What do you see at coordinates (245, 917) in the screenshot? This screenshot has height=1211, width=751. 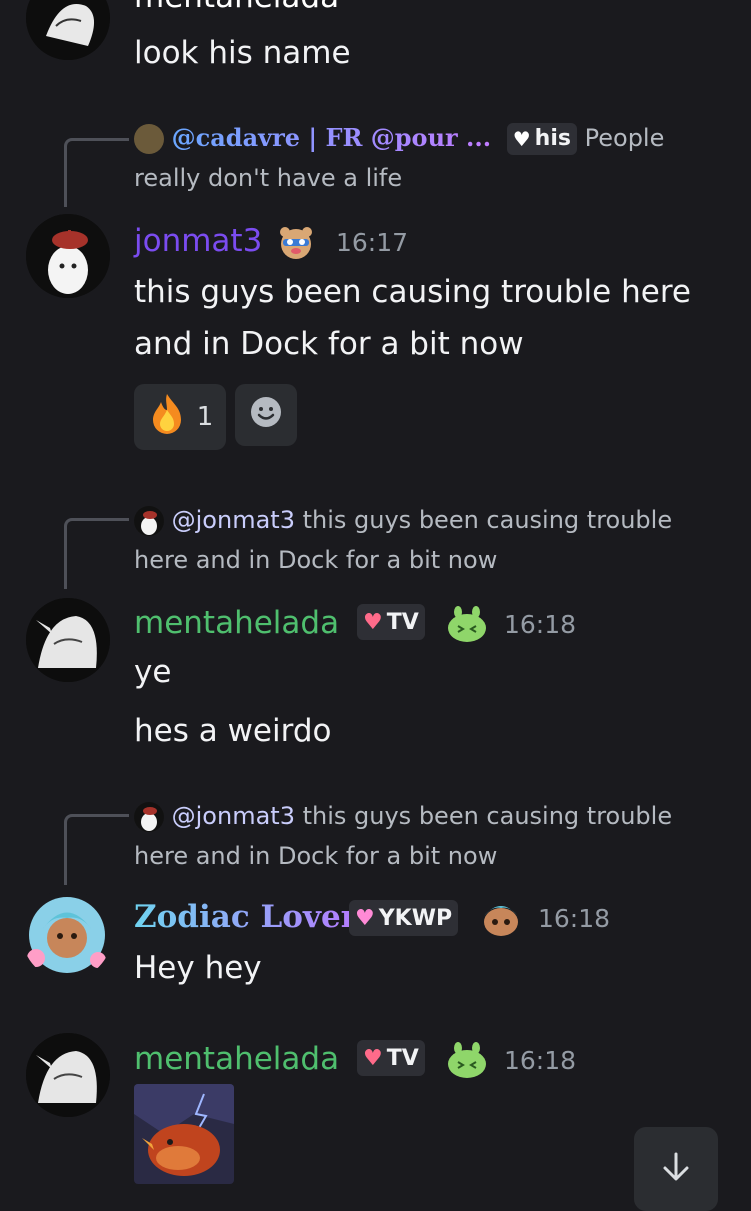 I see `username: Zodiac Lover` at bounding box center [245, 917].